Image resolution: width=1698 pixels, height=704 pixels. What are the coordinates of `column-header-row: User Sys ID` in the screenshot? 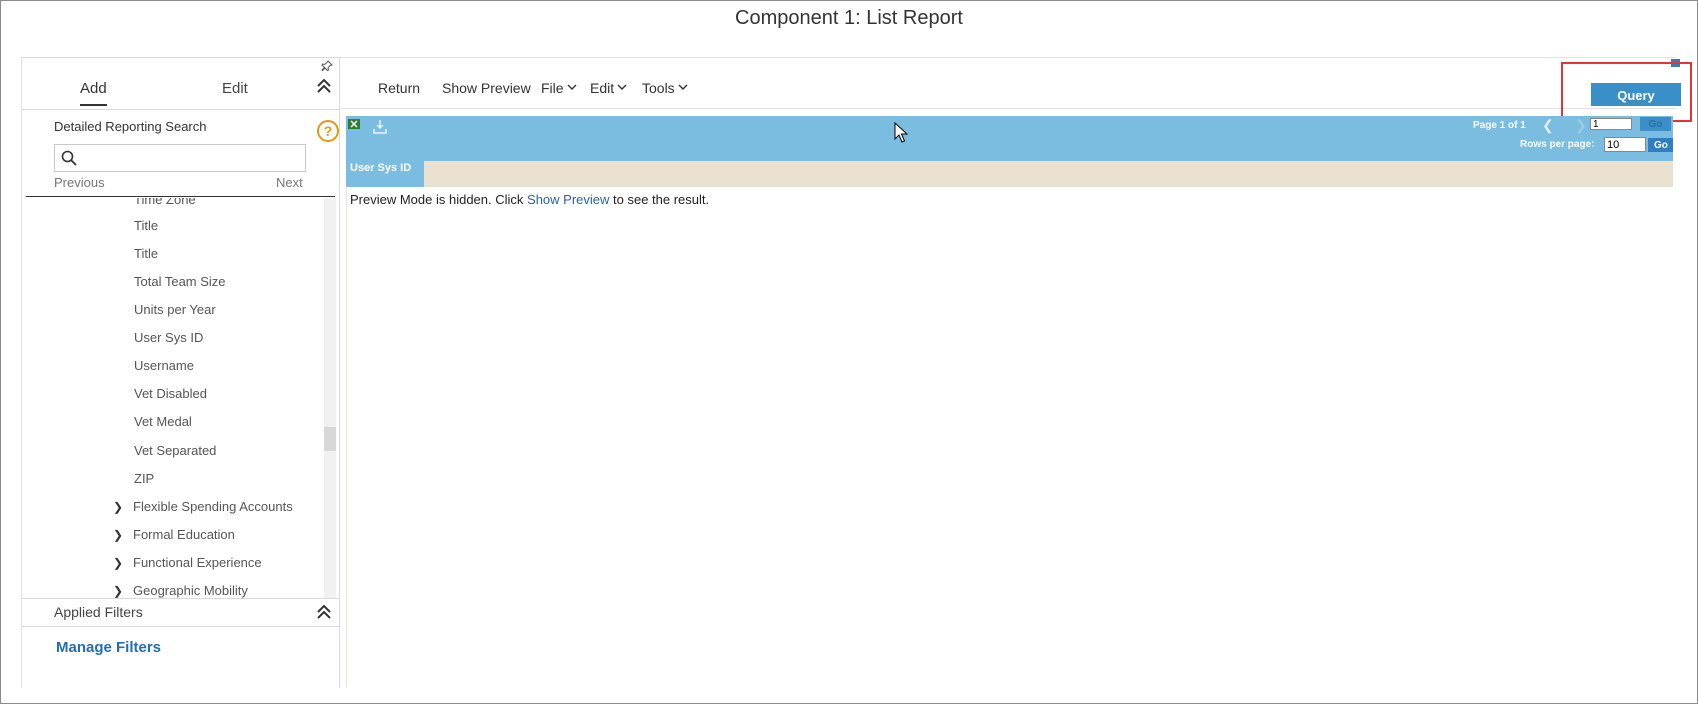 It's located at (1009, 174).